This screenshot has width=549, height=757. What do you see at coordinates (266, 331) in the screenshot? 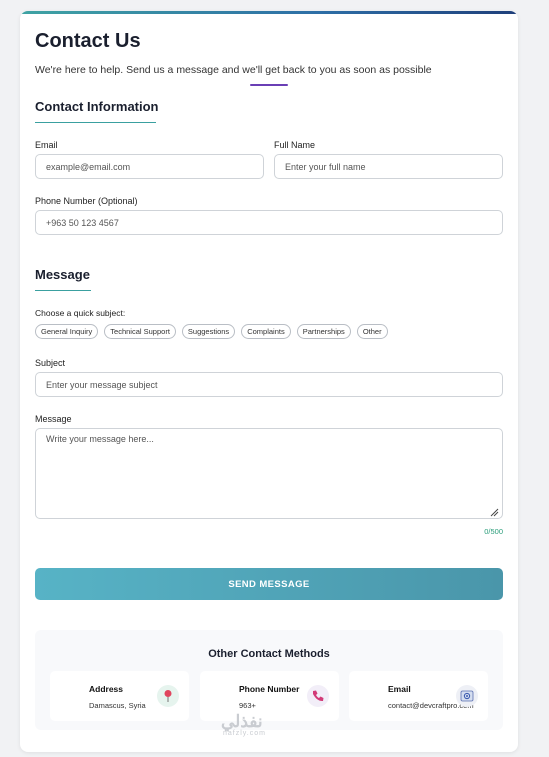
I see `chip-complaints: Complaints` at bounding box center [266, 331].